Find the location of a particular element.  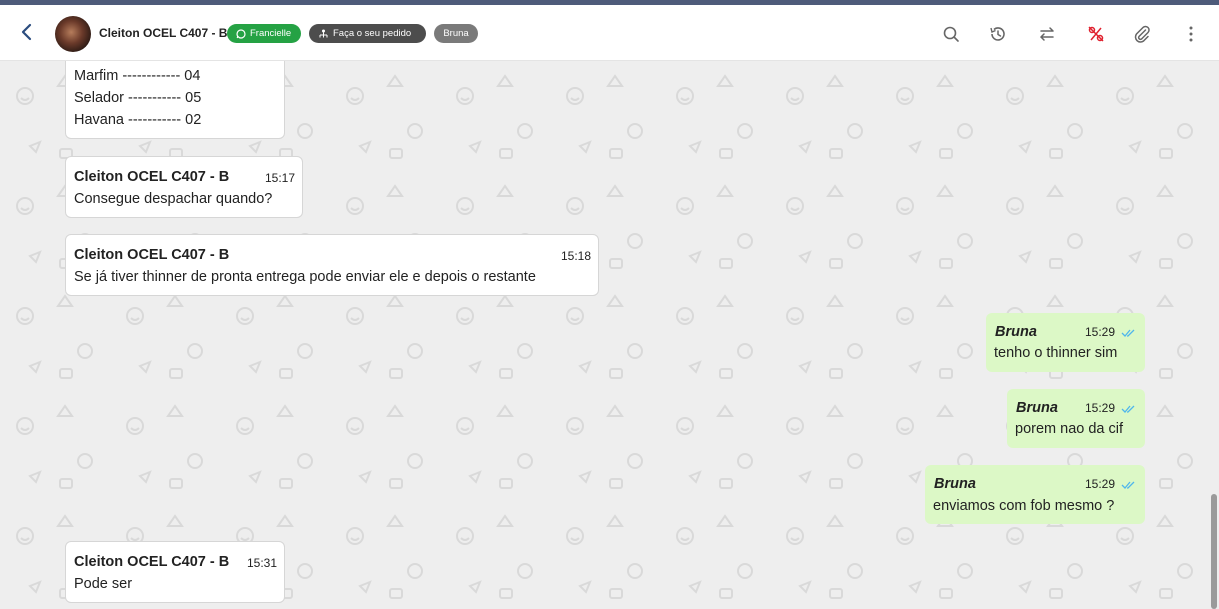

contact-name: Cleiton OCEL C407 - B is located at coordinates (163, 33).